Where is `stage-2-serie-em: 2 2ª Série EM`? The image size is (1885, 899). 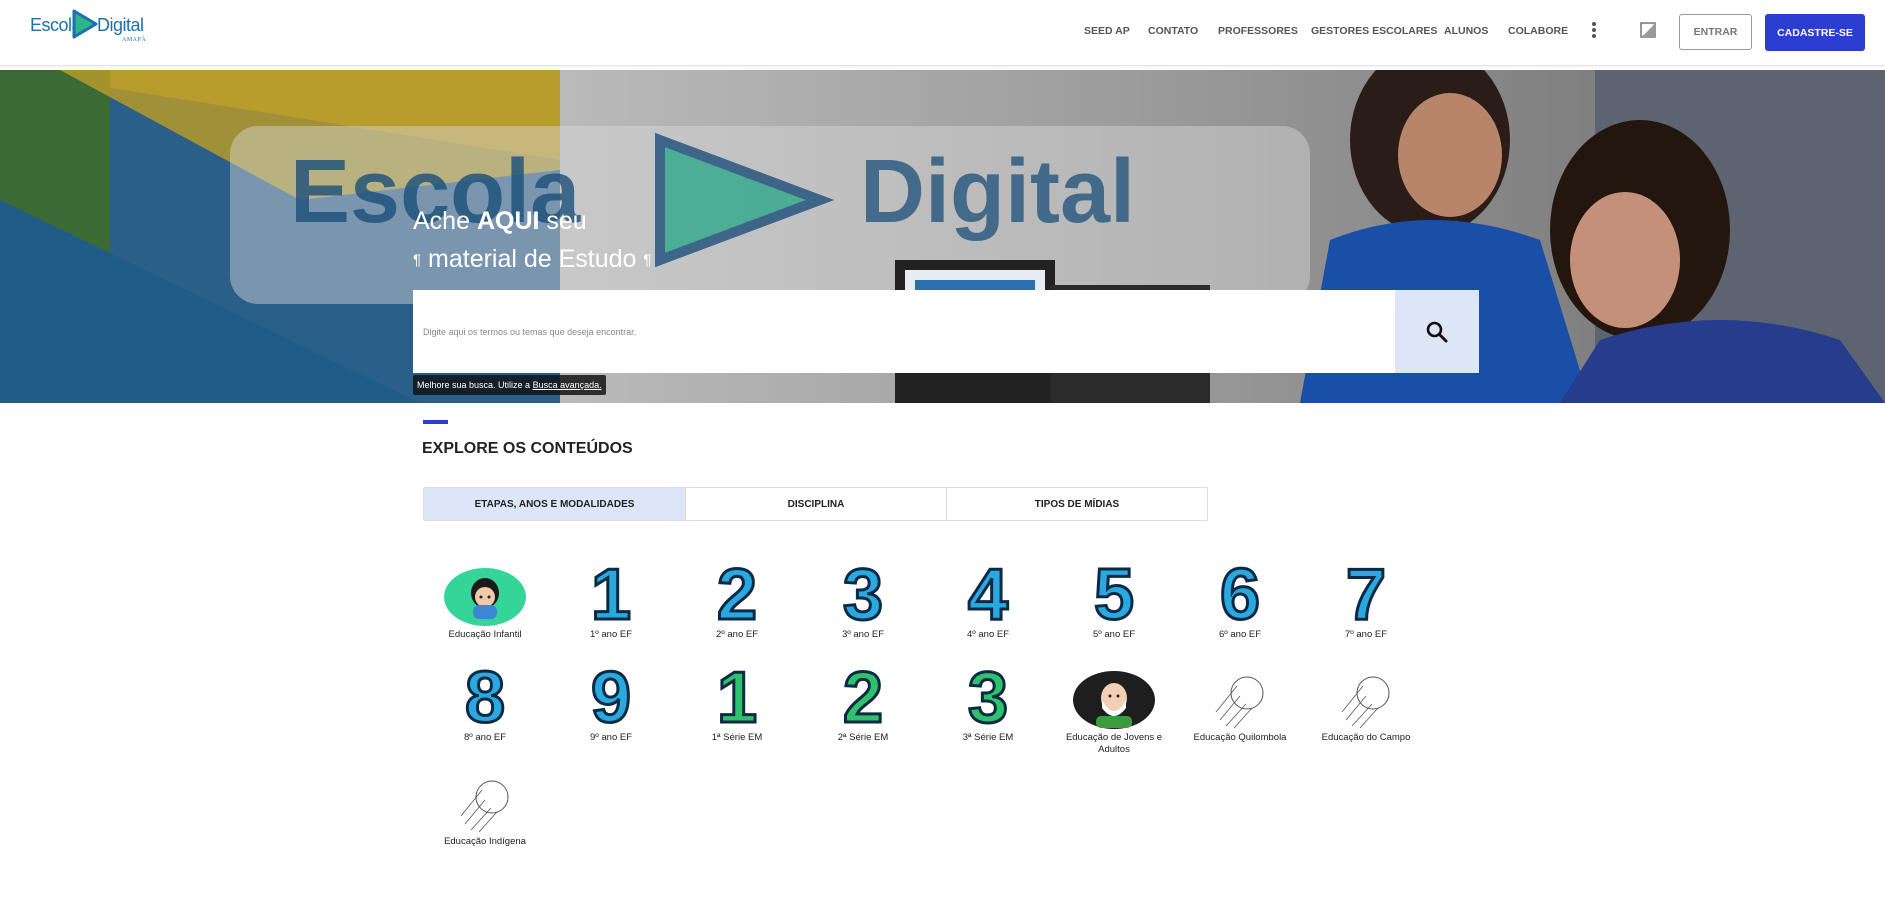 stage-2-serie-em: 2 2ª Série EM is located at coordinates (863, 701).